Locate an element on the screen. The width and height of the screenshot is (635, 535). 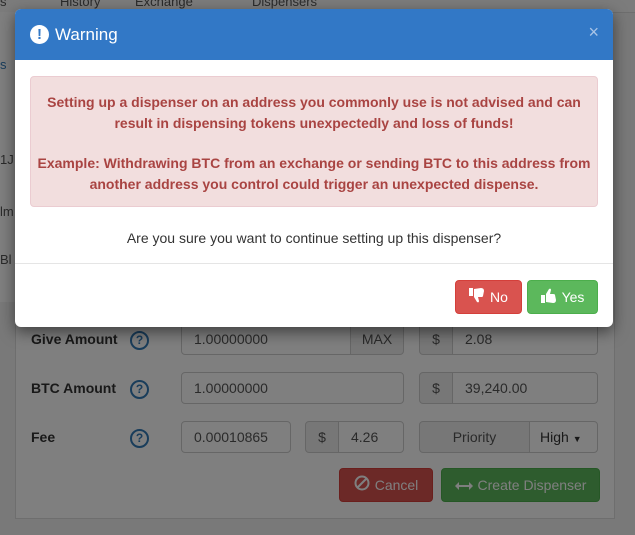
yes-button: Yes is located at coordinates (562, 297).